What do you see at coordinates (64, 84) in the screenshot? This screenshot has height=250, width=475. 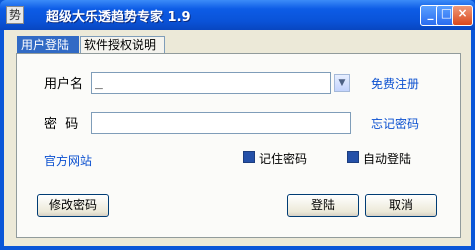 I see `username-label: 用户名` at bounding box center [64, 84].